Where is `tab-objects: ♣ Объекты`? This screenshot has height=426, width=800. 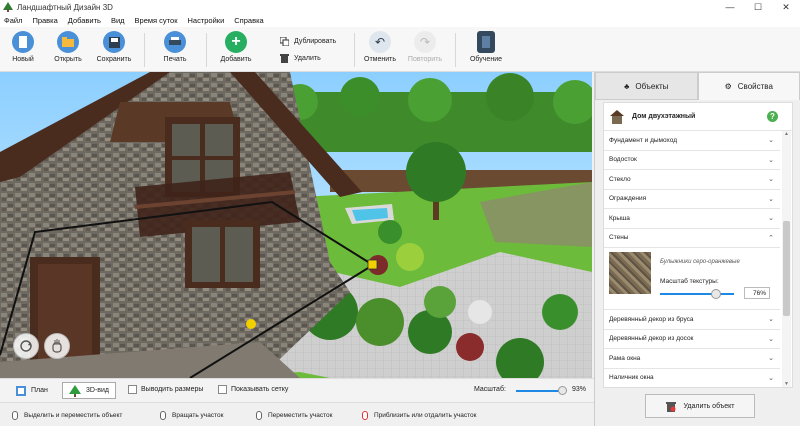
tab-objects: ♣ Объекты is located at coordinates (646, 86).